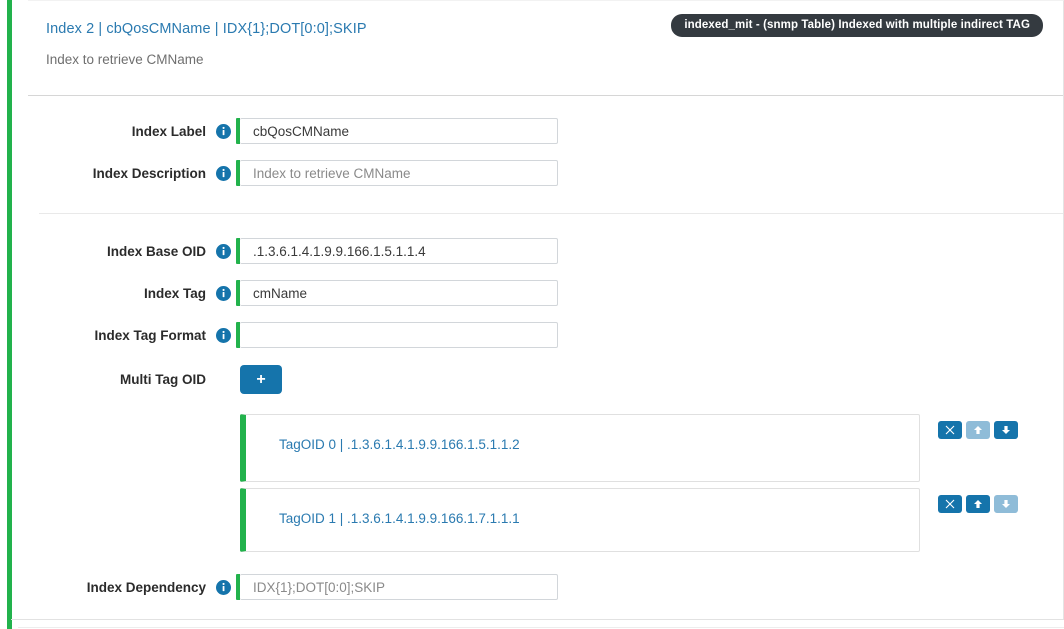 The height and width of the screenshot is (629, 1064). What do you see at coordinates (301, 131) in the screenshot?
I see `index-label-value: cbQosCMName` at bounding box center [301, 131].